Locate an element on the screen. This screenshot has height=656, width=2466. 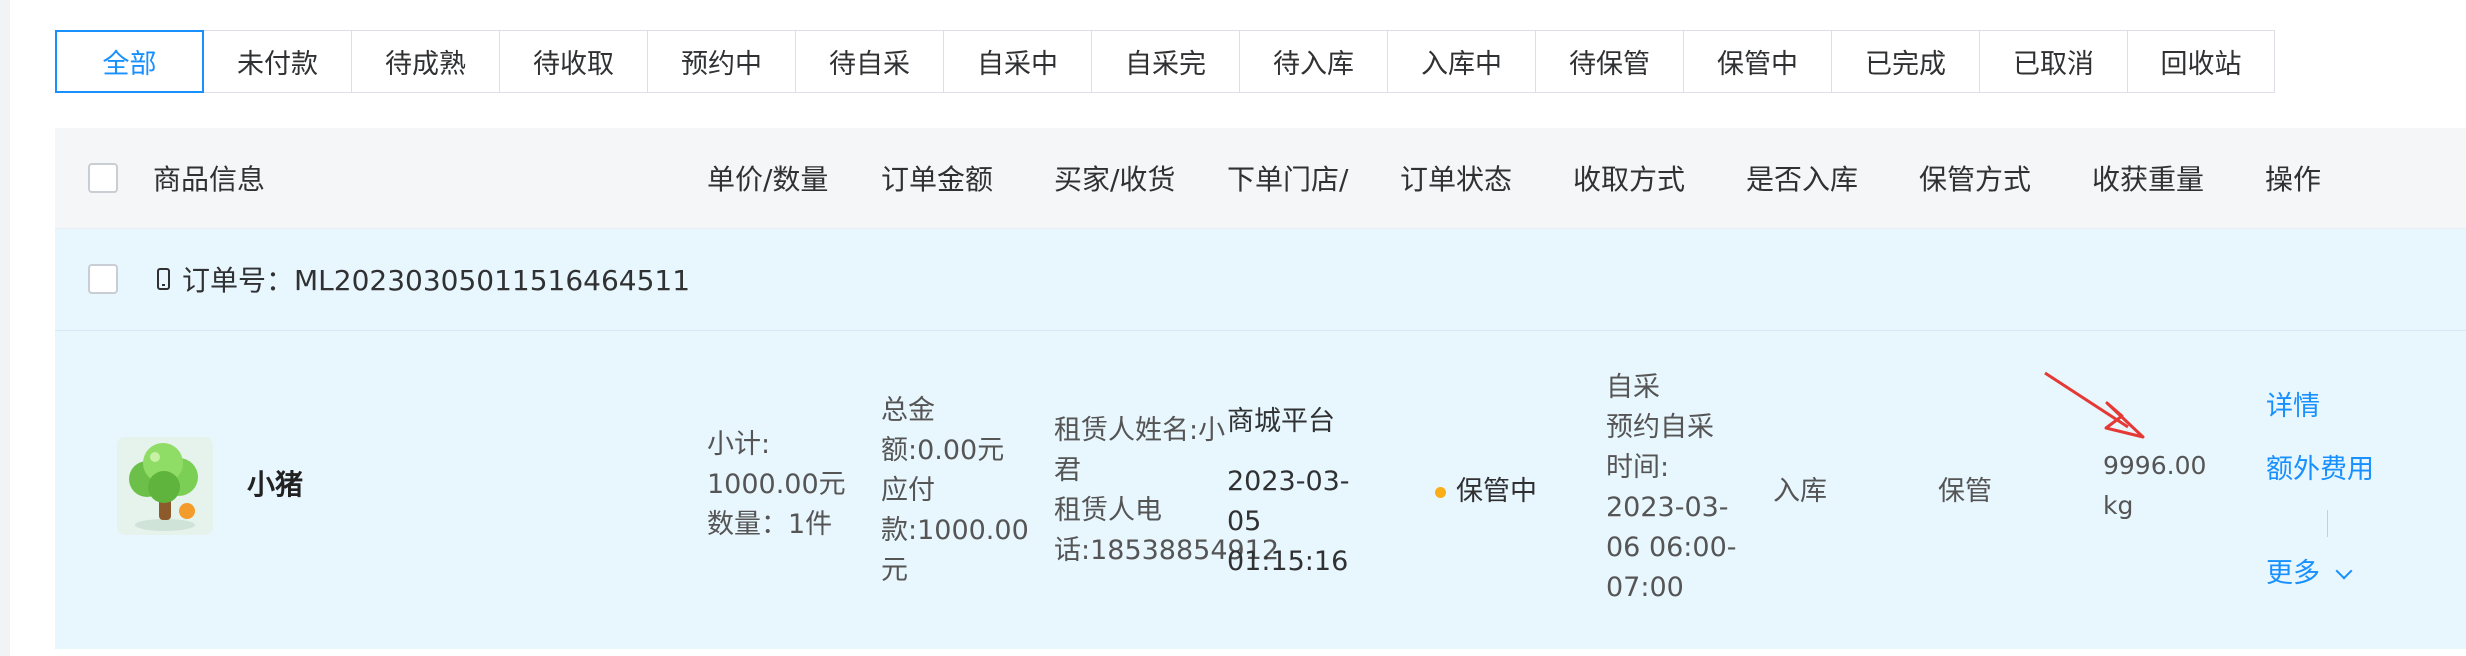
chevron-down-icon is located at coordinates (2344, 571).